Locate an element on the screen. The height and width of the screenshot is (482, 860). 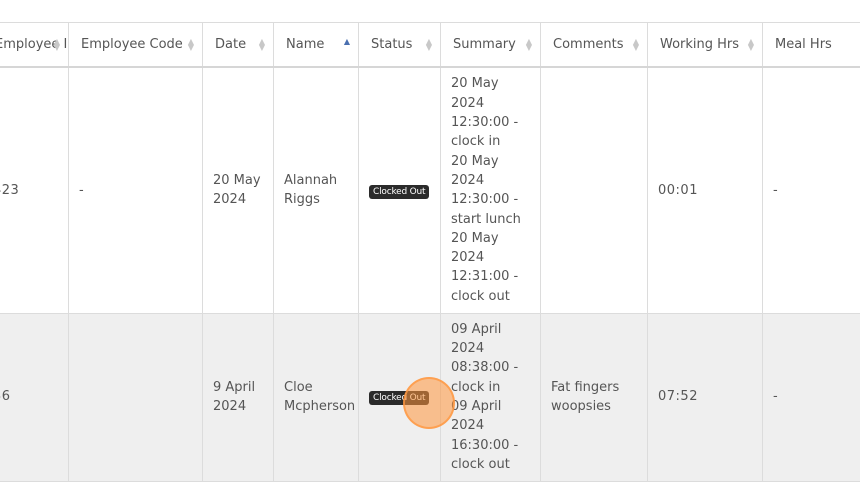
cell-employee-code: - is located at coordinates (136, 190).